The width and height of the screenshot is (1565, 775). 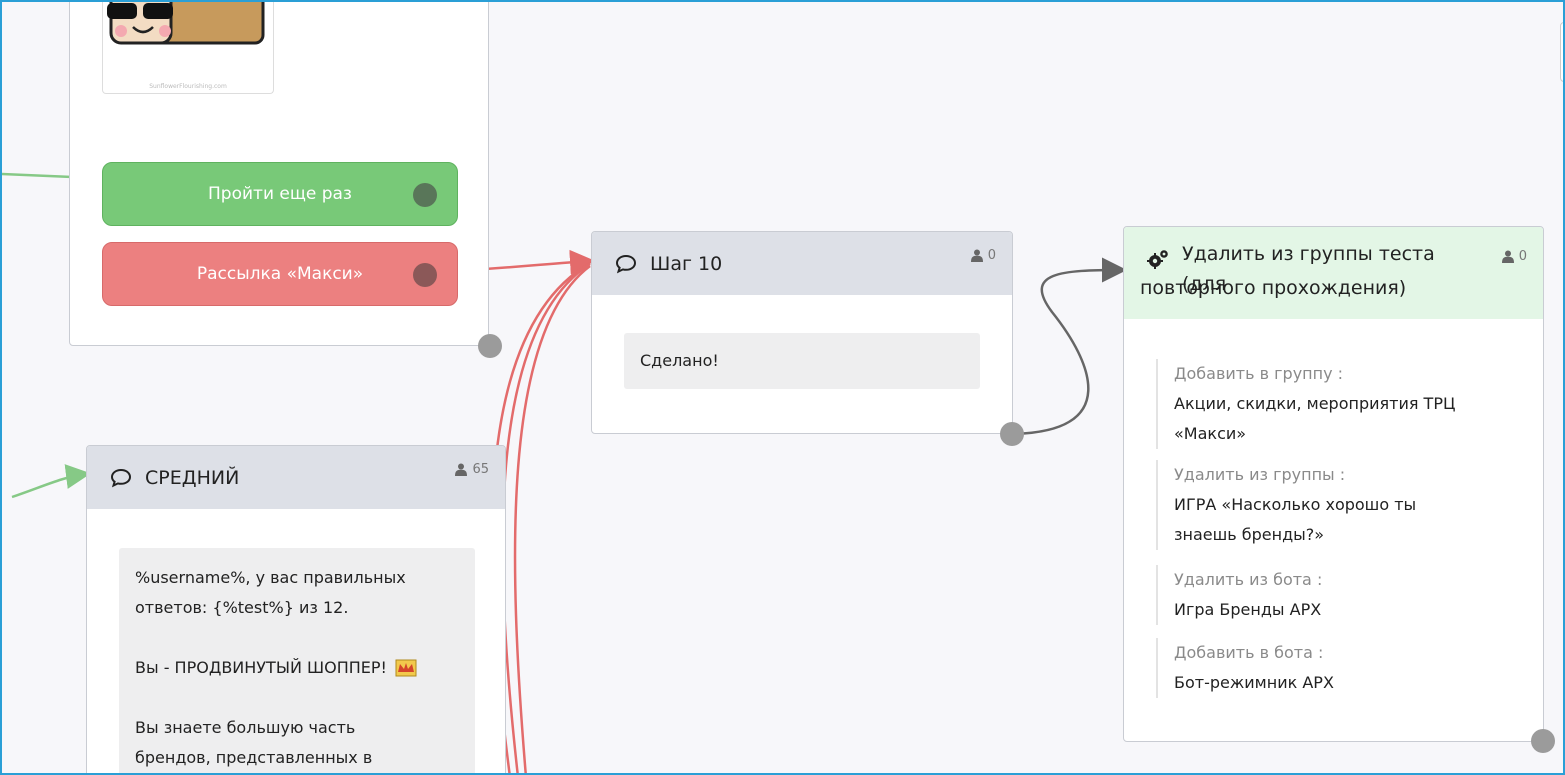 What do you see at coordinates (1336, 595) in the screenshot?
I see `action-remove-from-bot: Удалить из бота : Игра Бренды АРХ` at bounding box center [1336, 595].